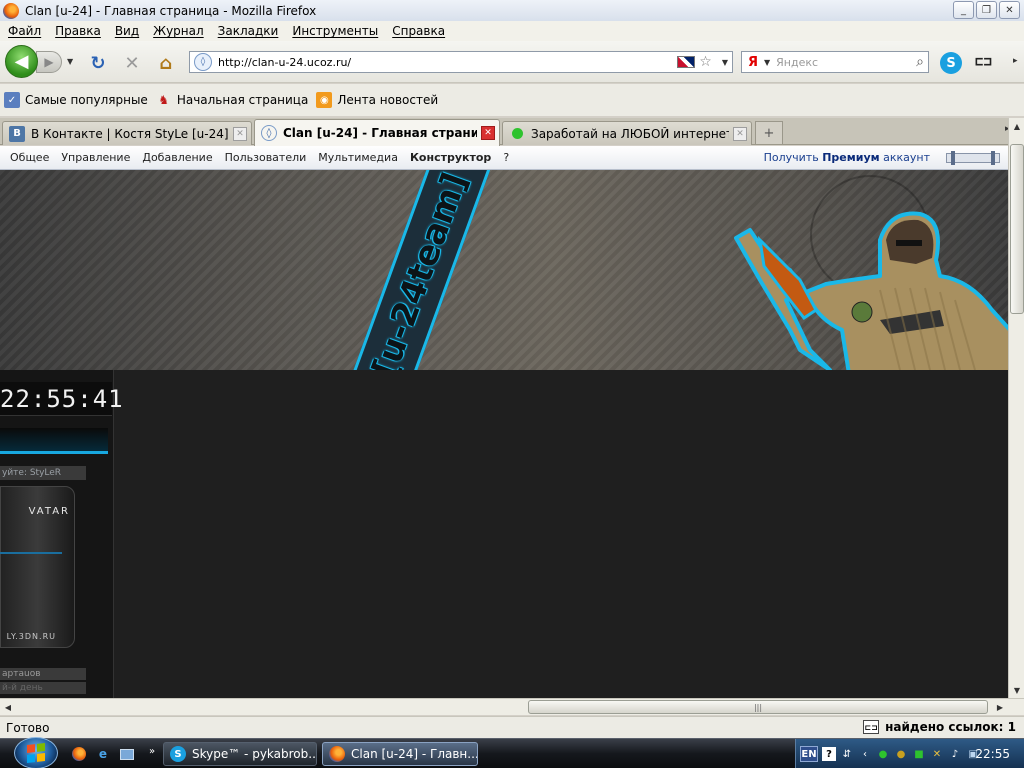 This screenshot has height=768, width=1024. I want to click on minimize-button: _, so click(963, 10).